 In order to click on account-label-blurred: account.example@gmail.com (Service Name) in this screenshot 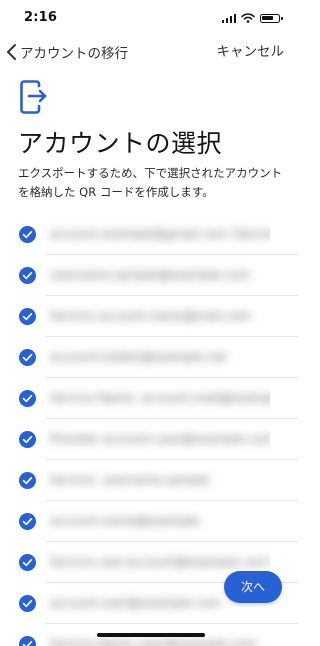, I will do `click(158, 234)`.